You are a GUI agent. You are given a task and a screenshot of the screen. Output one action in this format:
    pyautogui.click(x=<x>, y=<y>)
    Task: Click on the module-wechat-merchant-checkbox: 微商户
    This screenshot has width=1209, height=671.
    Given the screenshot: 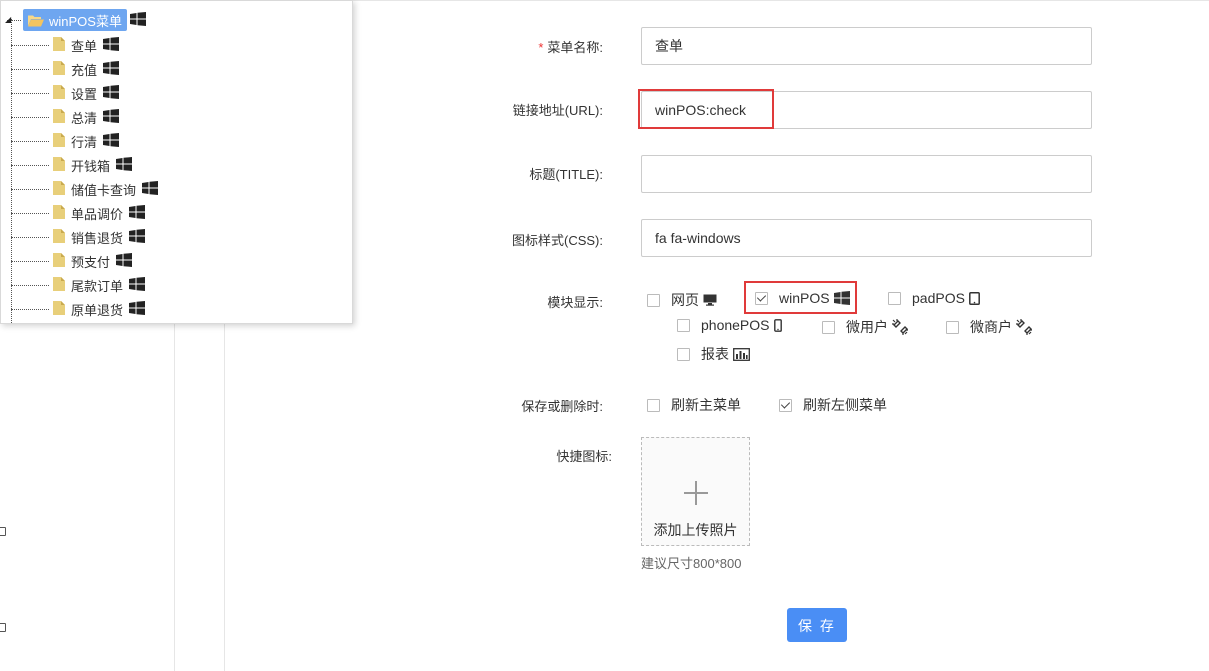 What is the action you would take?
    pyautogui.click(x=989, y=327)
    